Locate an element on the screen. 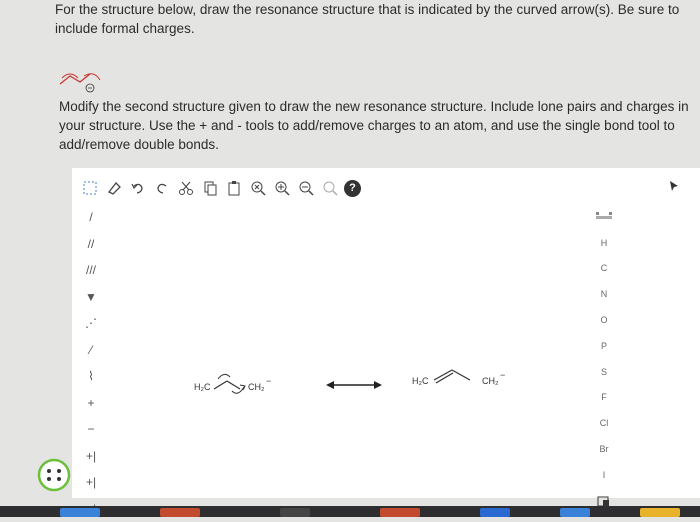 Image resolution: width=700 pixels, height=522 pixels. allyl-anion-thumbnail is located at coordinates (82, 81).